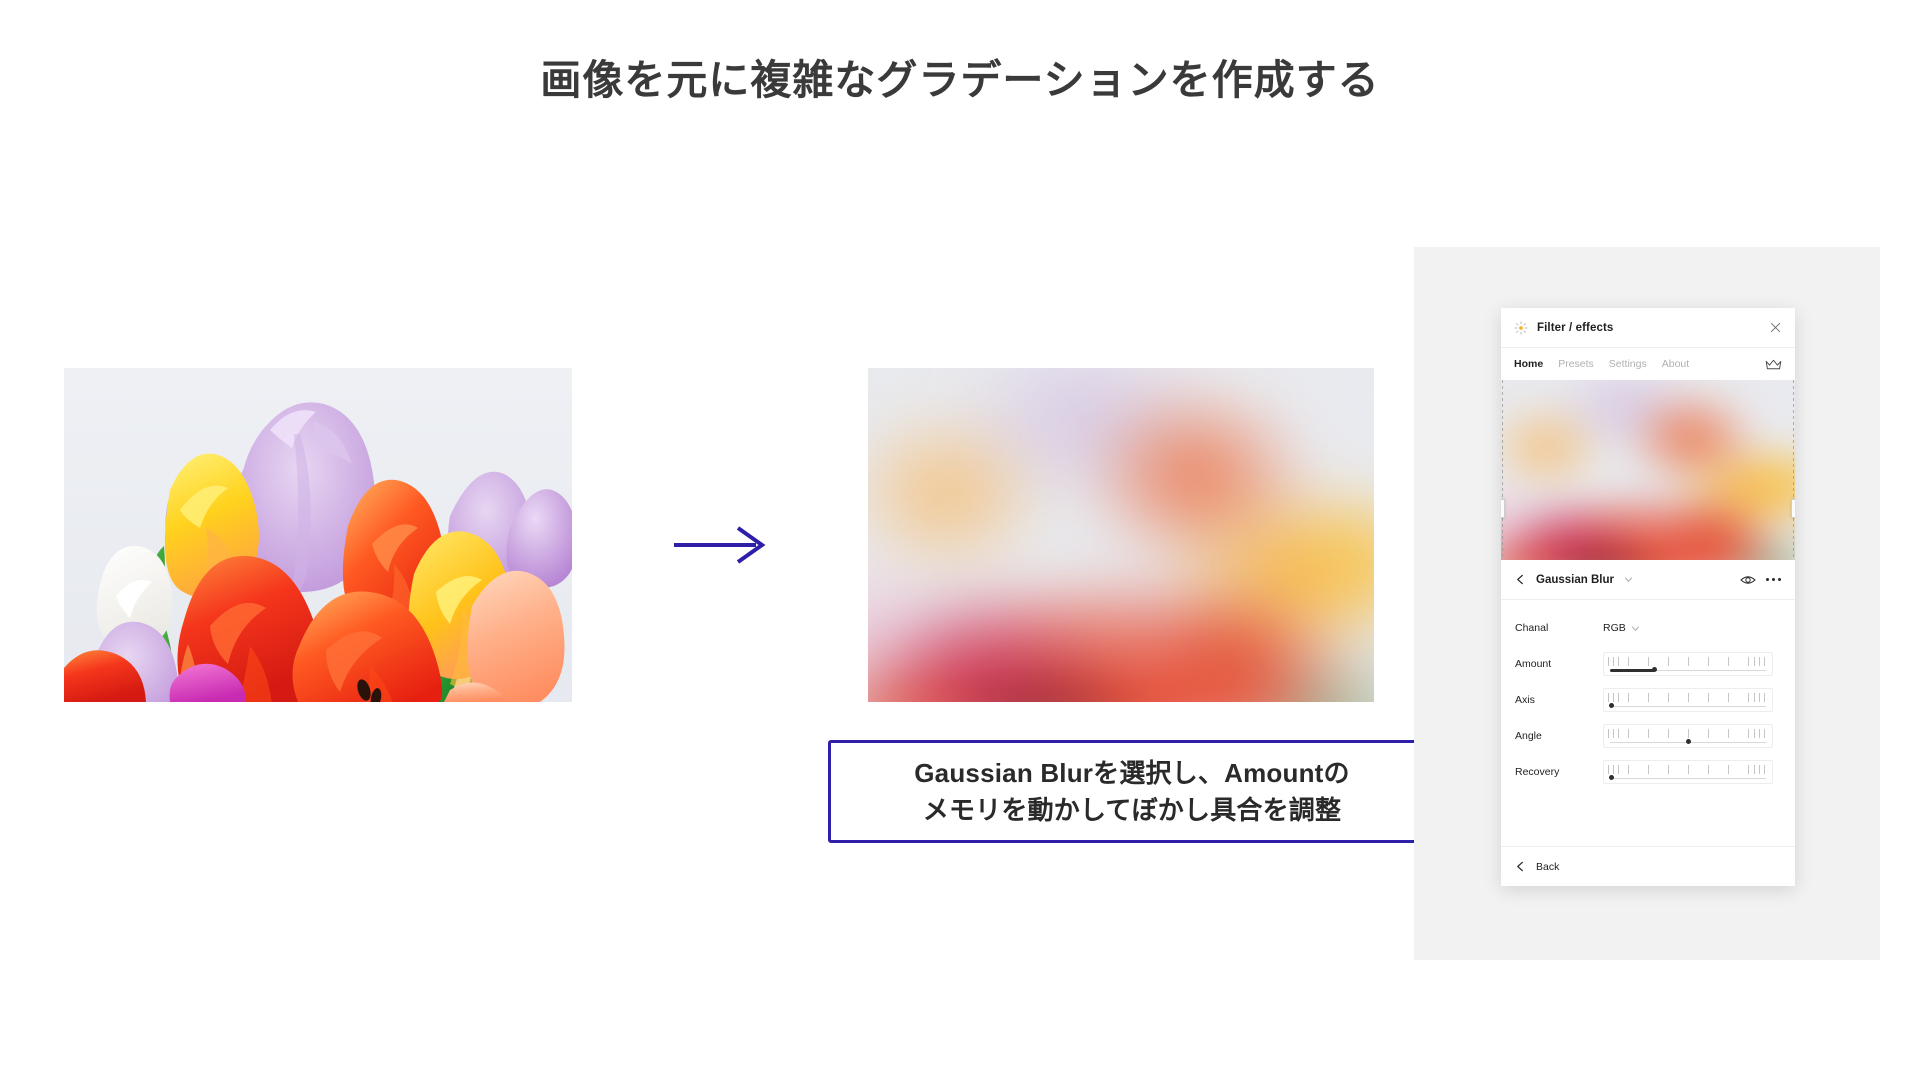 The width and height of the screenshot is (1920, 1080). I want to click on close-icon, so click(1775, 327).